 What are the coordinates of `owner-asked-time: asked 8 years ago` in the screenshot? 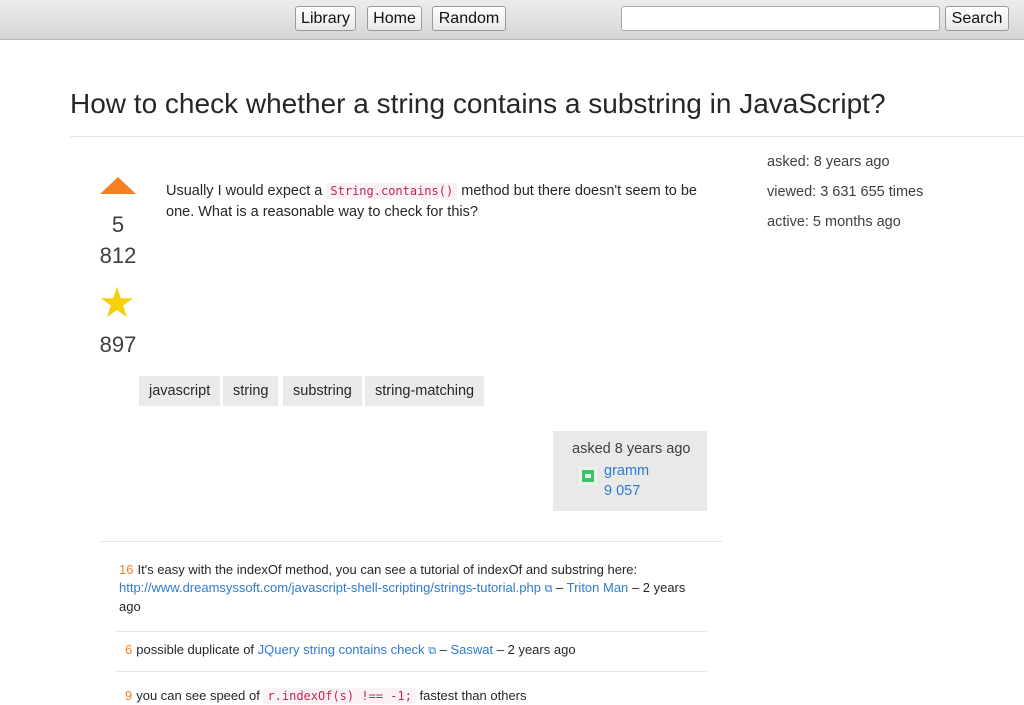 It's located at (631, 449).